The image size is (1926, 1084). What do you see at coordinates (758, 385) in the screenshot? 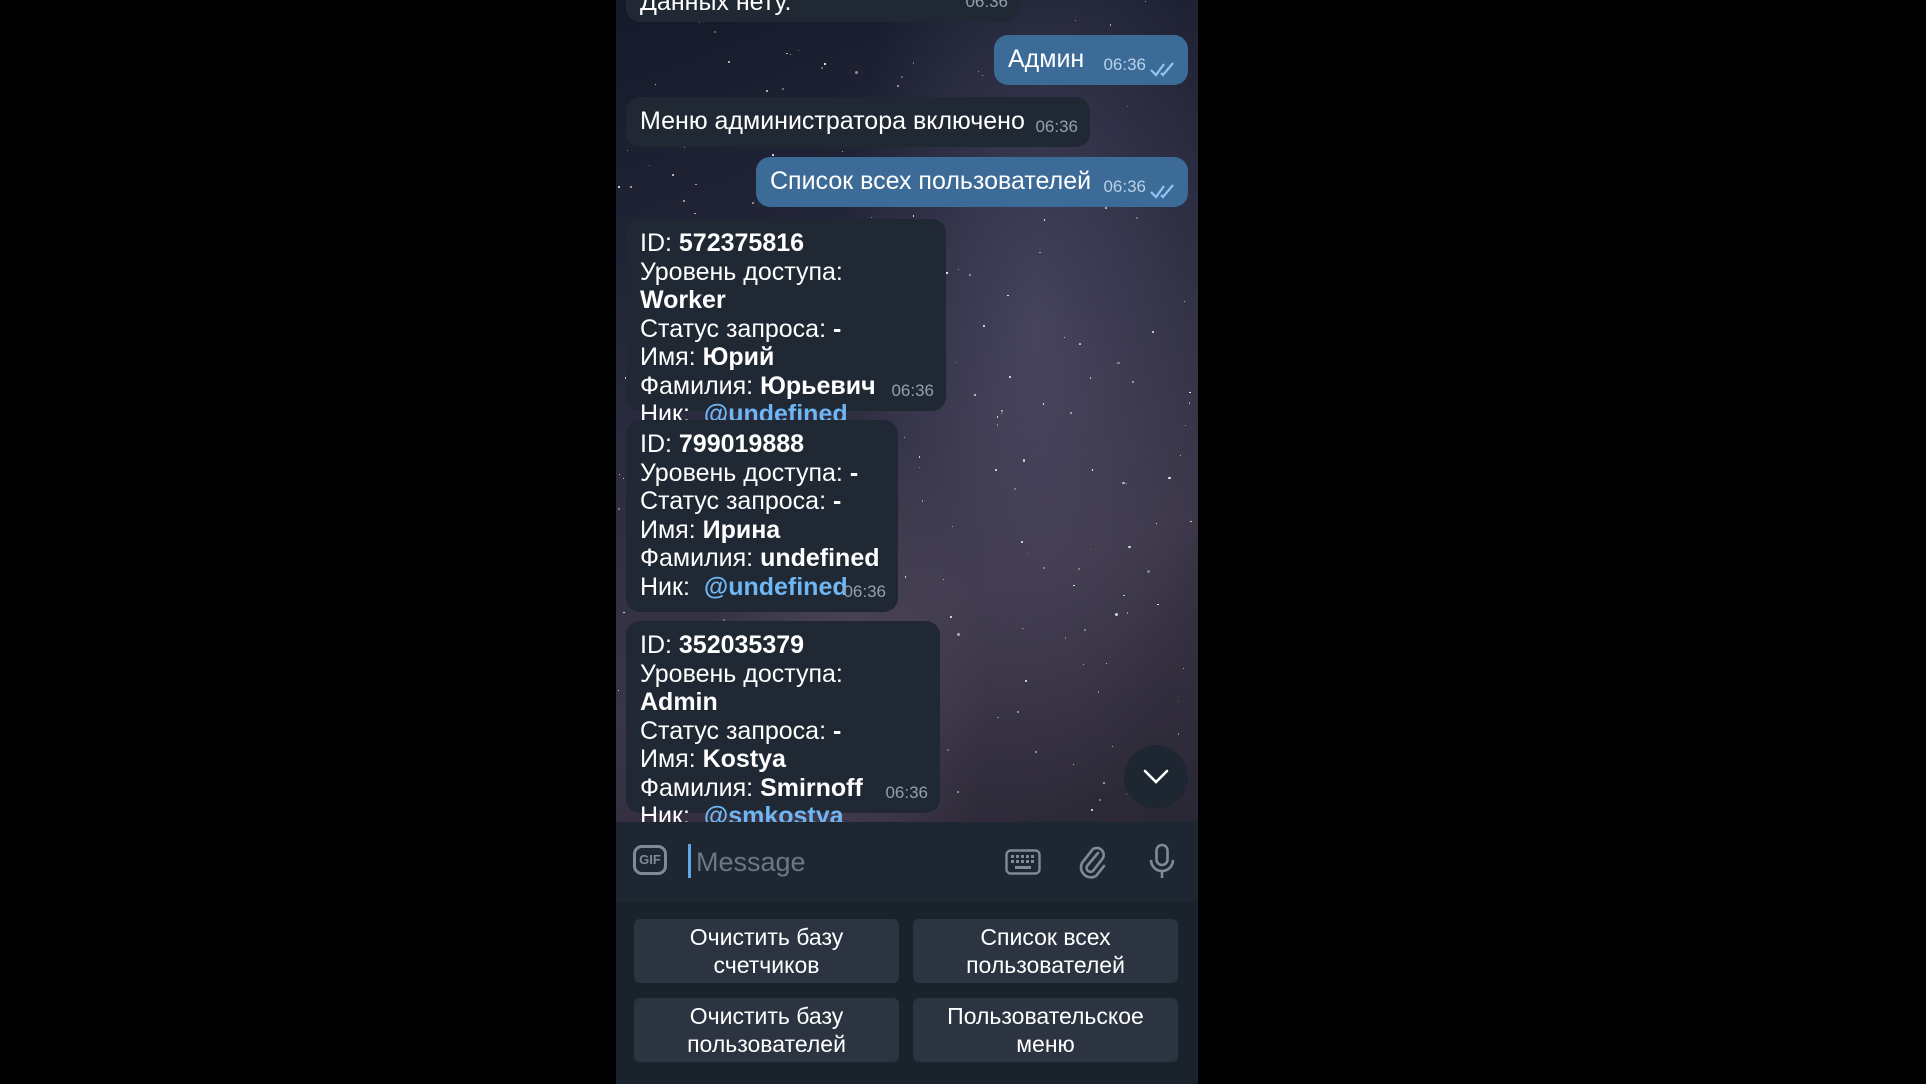
I see `user-surname-line: Фамилия: Юрьевич` at bounding box center [758, 385].